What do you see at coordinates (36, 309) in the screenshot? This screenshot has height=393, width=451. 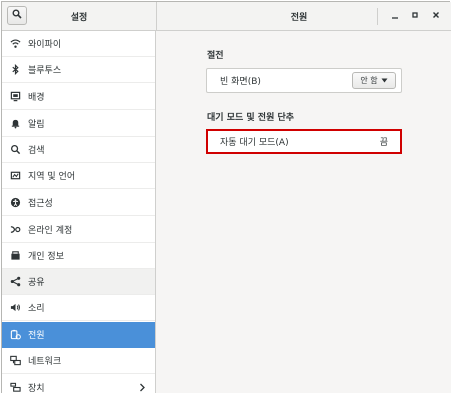 I see `sidebar-item-label: 소리` at bounding box center [36, 309].